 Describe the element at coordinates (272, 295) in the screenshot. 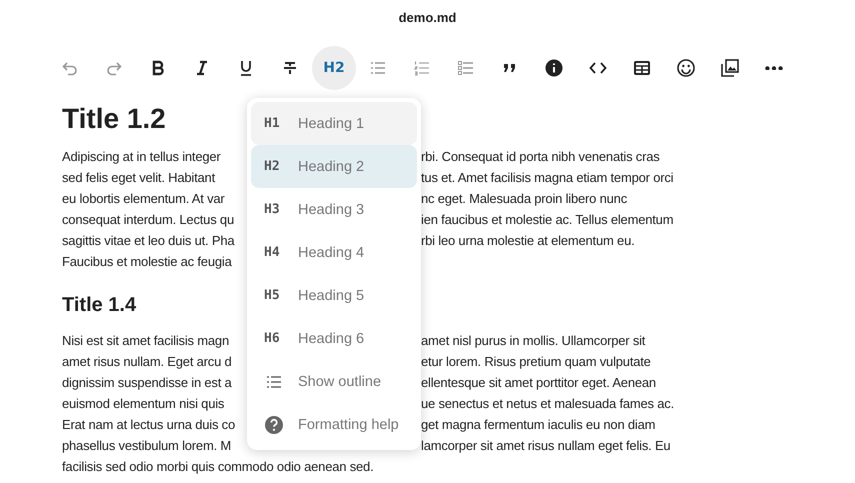

I see `heading-level-label: H5` at that location.